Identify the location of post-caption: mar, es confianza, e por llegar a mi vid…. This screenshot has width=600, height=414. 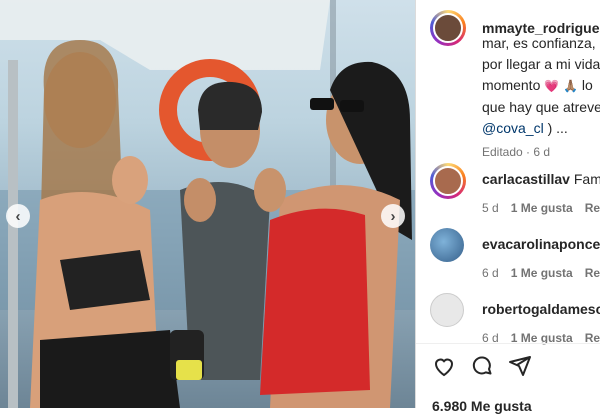
(541, 98).